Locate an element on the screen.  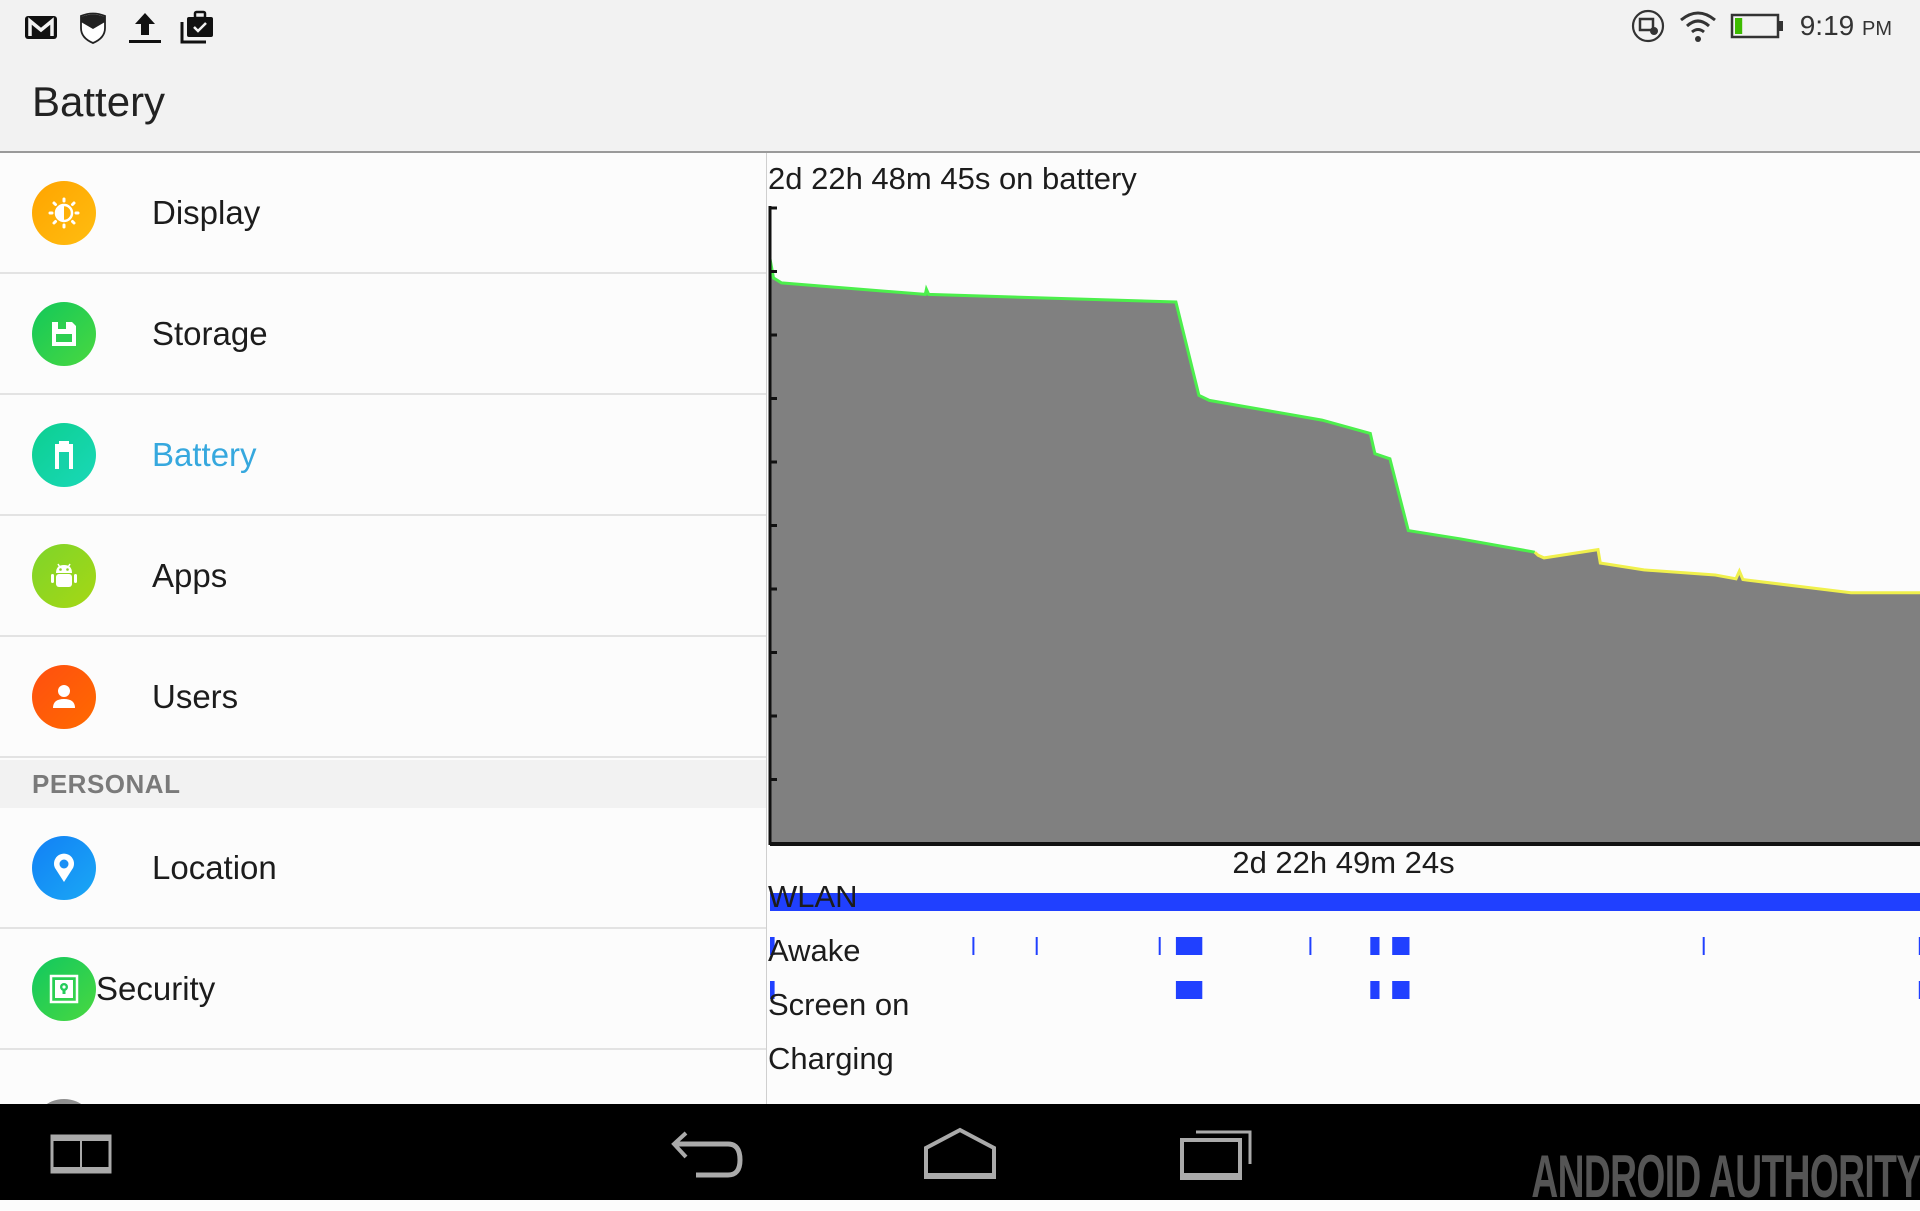
lock-safe-icon is located at coordinates (64, 988).